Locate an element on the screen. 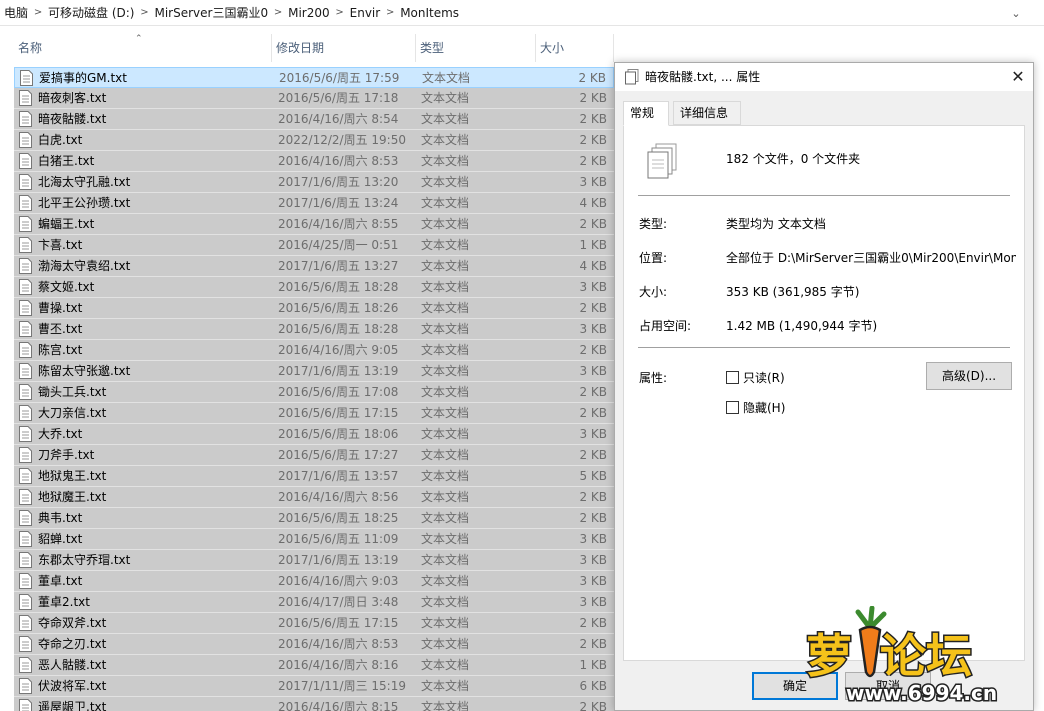 Image resolution: width=1044 pixels, height=711 pixels. file-row: 曹操.txt 2016/5/6/周五 18:26 文本文档 2 KB is located at coordinates (314, 308).